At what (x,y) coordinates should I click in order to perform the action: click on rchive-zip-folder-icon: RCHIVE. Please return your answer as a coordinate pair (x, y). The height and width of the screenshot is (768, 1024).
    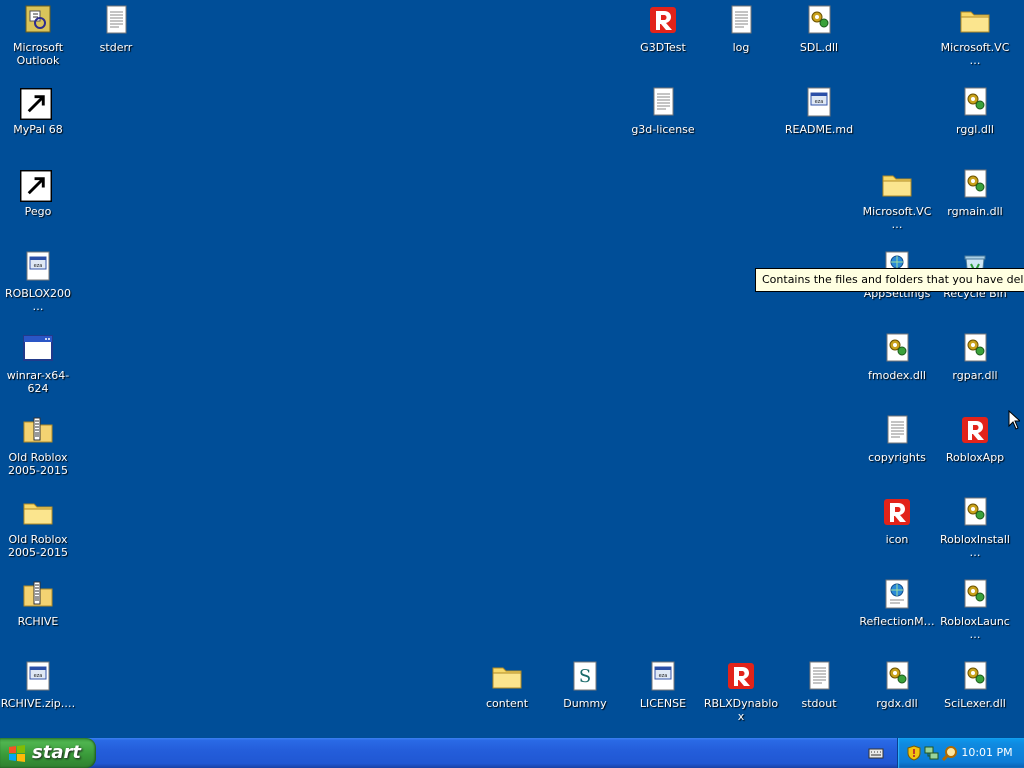
    Looking at the image, I should click on (38, 603).